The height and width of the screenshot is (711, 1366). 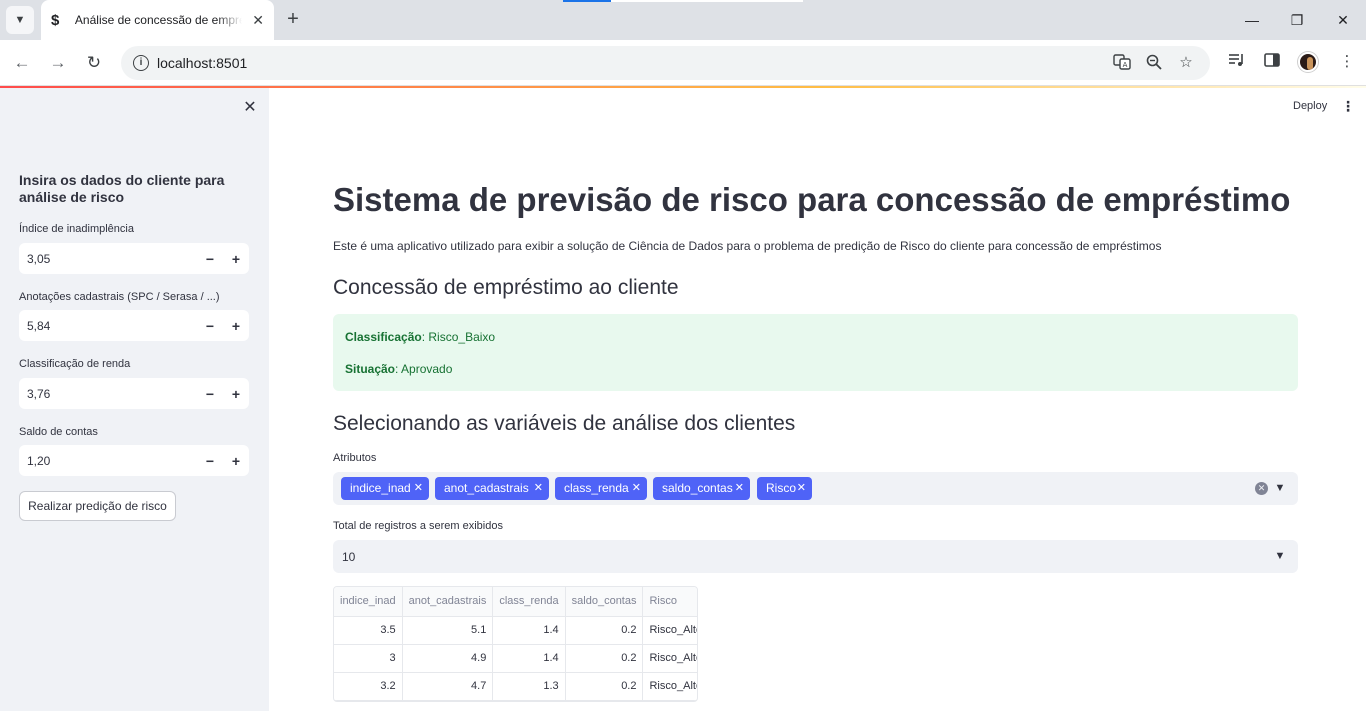 I want to click on situacao-line: Situação: Aprovado, so click(x=398, y=369).